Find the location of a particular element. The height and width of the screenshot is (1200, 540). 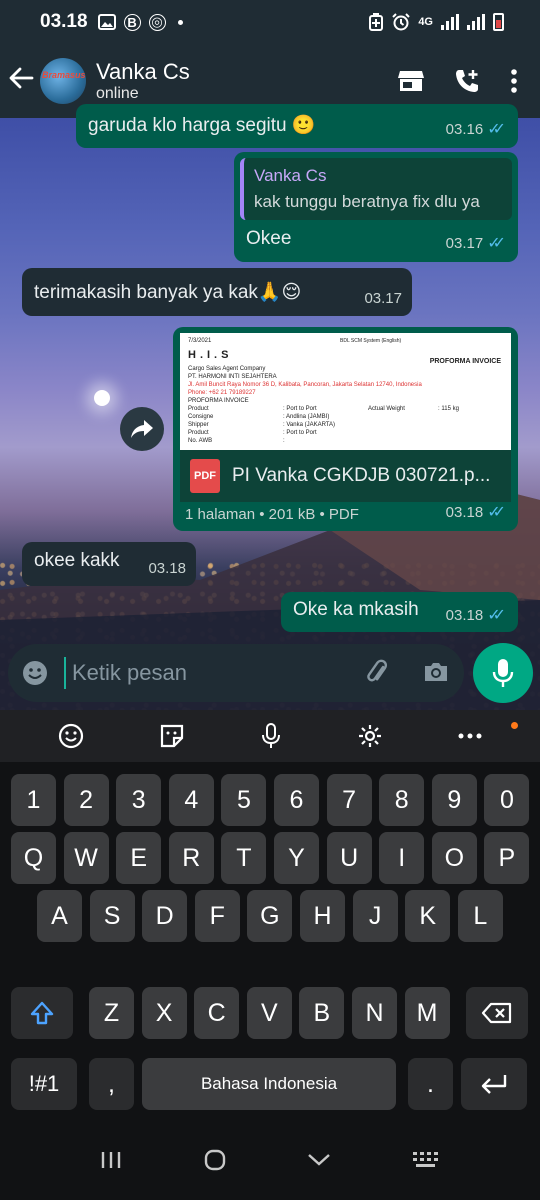

space-key: Bahasa Indonesia is located at coordinates (269, 1084).